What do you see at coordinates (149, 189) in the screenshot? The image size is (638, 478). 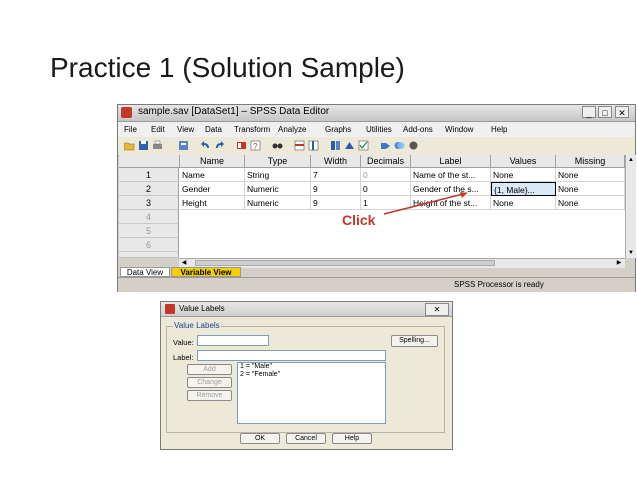 I see `row-number: 2` at bounding box center [149, 189].